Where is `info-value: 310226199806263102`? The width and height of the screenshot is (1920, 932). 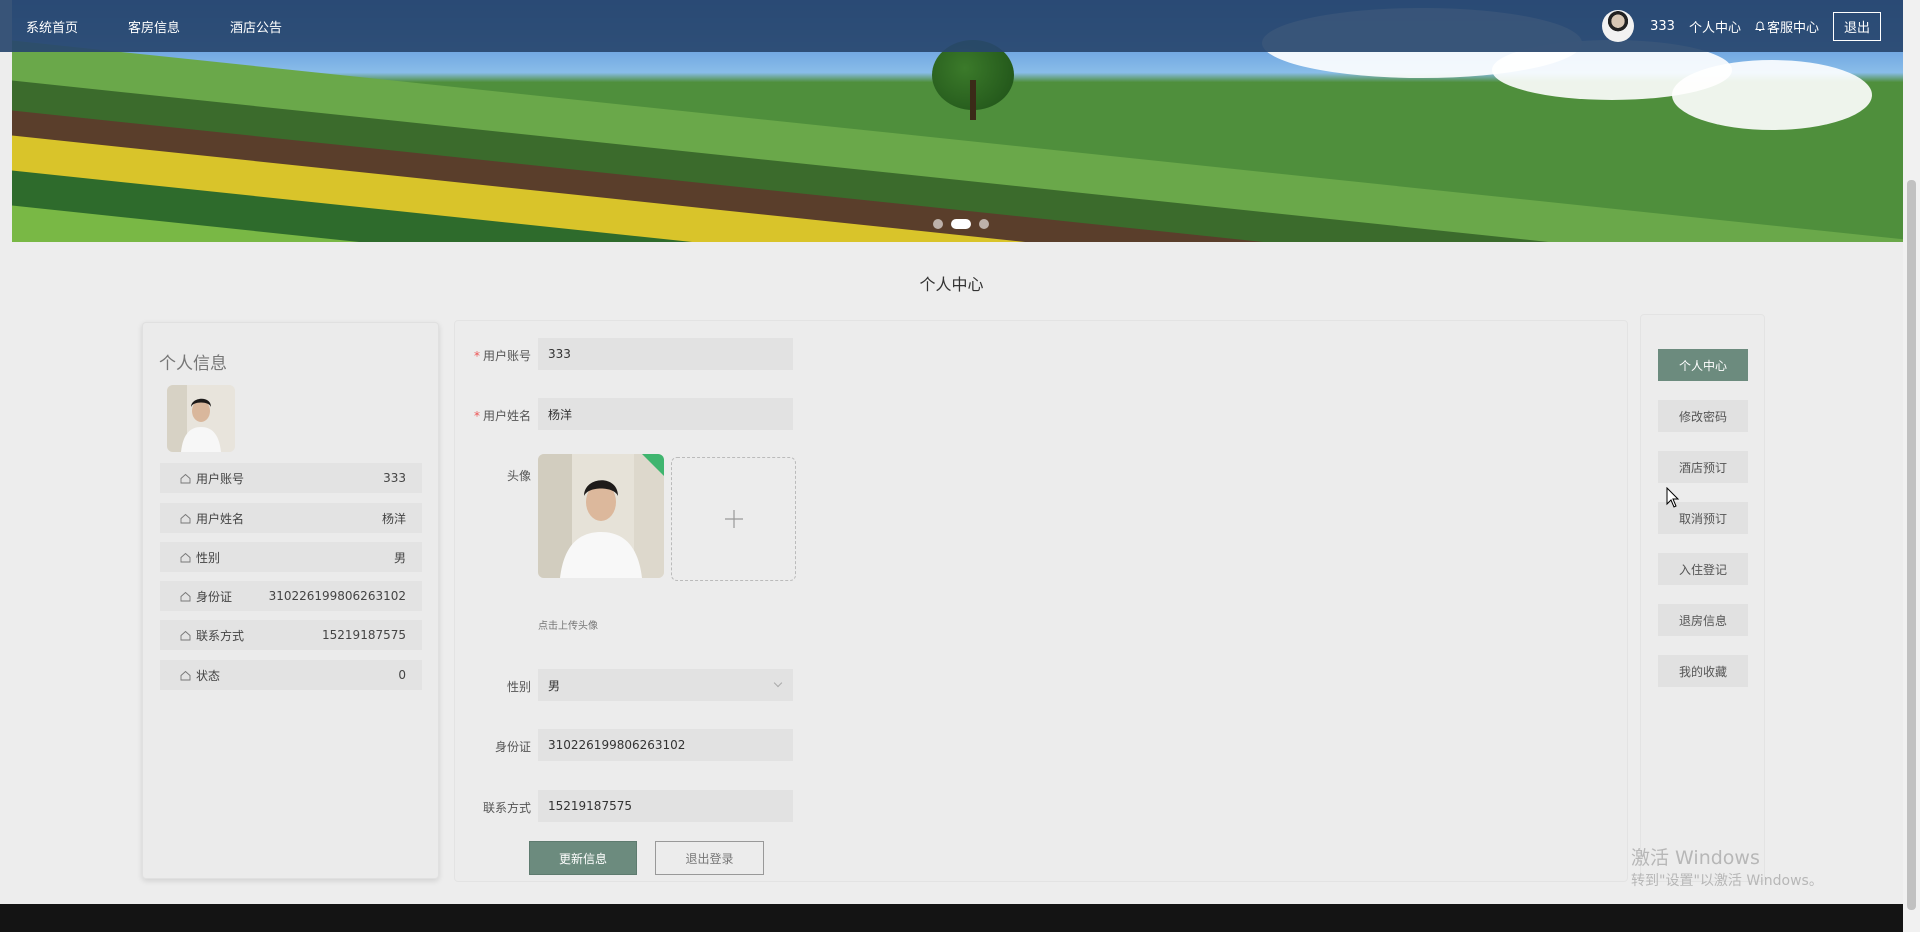
info-value: 310226199806263102 is located at coordinates (337, 596).